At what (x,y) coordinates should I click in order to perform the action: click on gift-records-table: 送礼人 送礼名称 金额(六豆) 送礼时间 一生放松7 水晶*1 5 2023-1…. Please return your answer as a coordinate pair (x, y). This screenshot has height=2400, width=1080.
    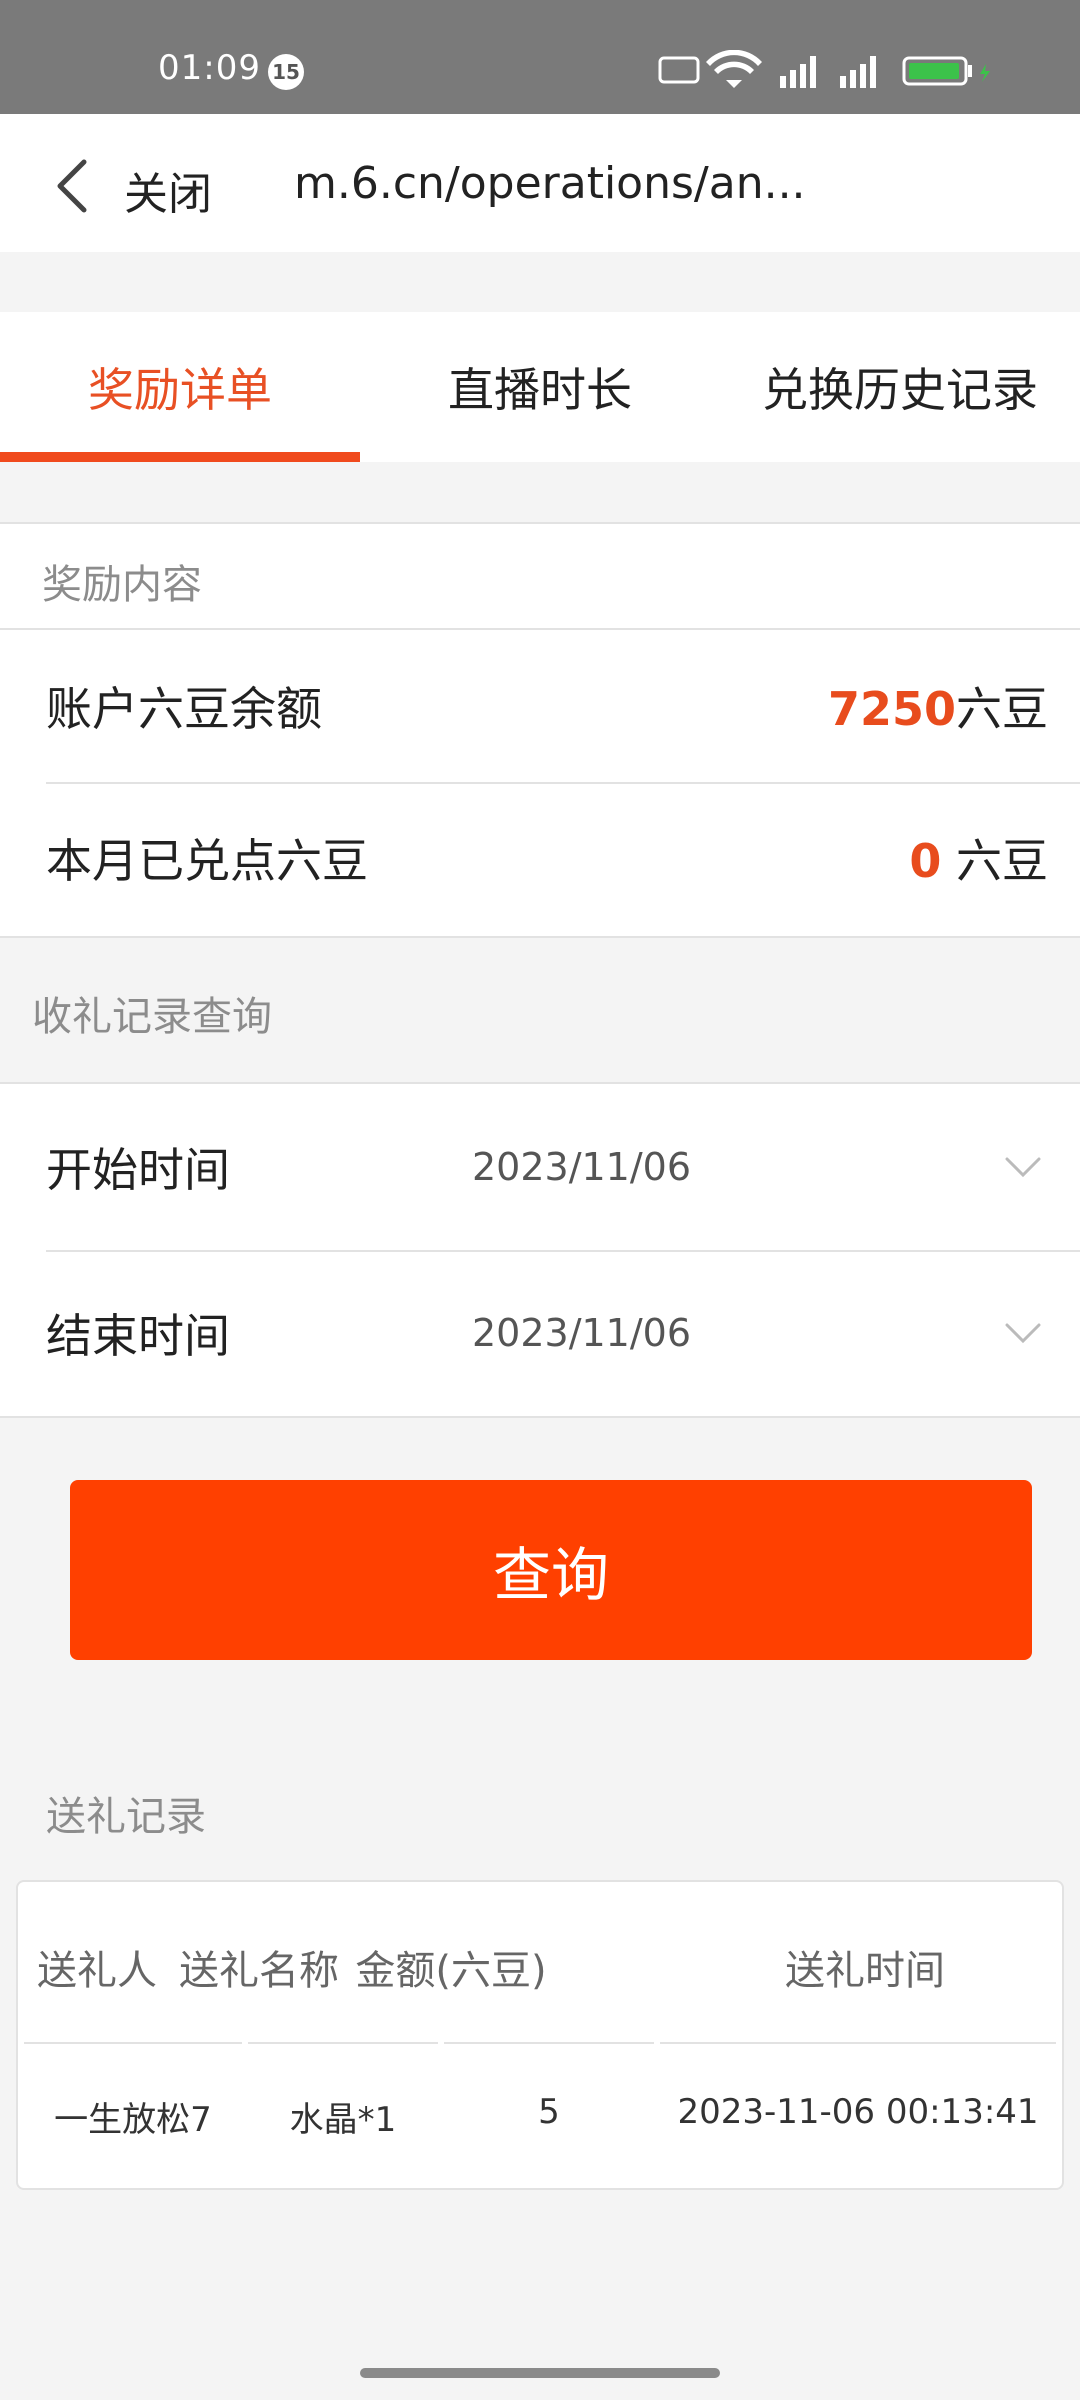
    Looking at the image, I should click on (540, 2035).